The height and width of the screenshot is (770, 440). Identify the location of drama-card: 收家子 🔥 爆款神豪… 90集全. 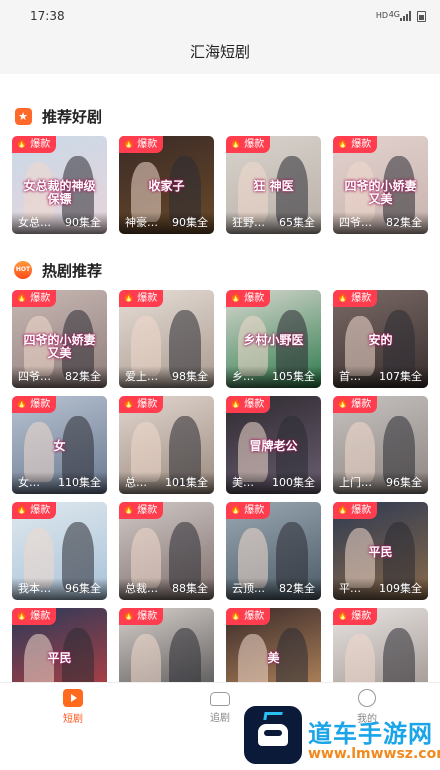
(166, 185).